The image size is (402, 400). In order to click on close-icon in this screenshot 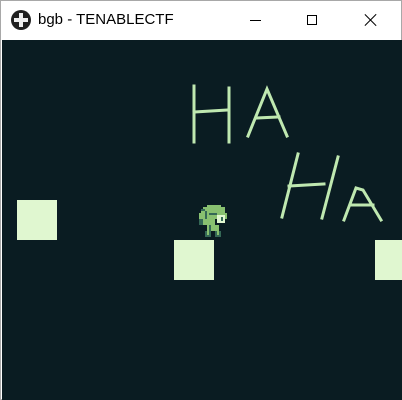, I will do `click(371, 20)`.